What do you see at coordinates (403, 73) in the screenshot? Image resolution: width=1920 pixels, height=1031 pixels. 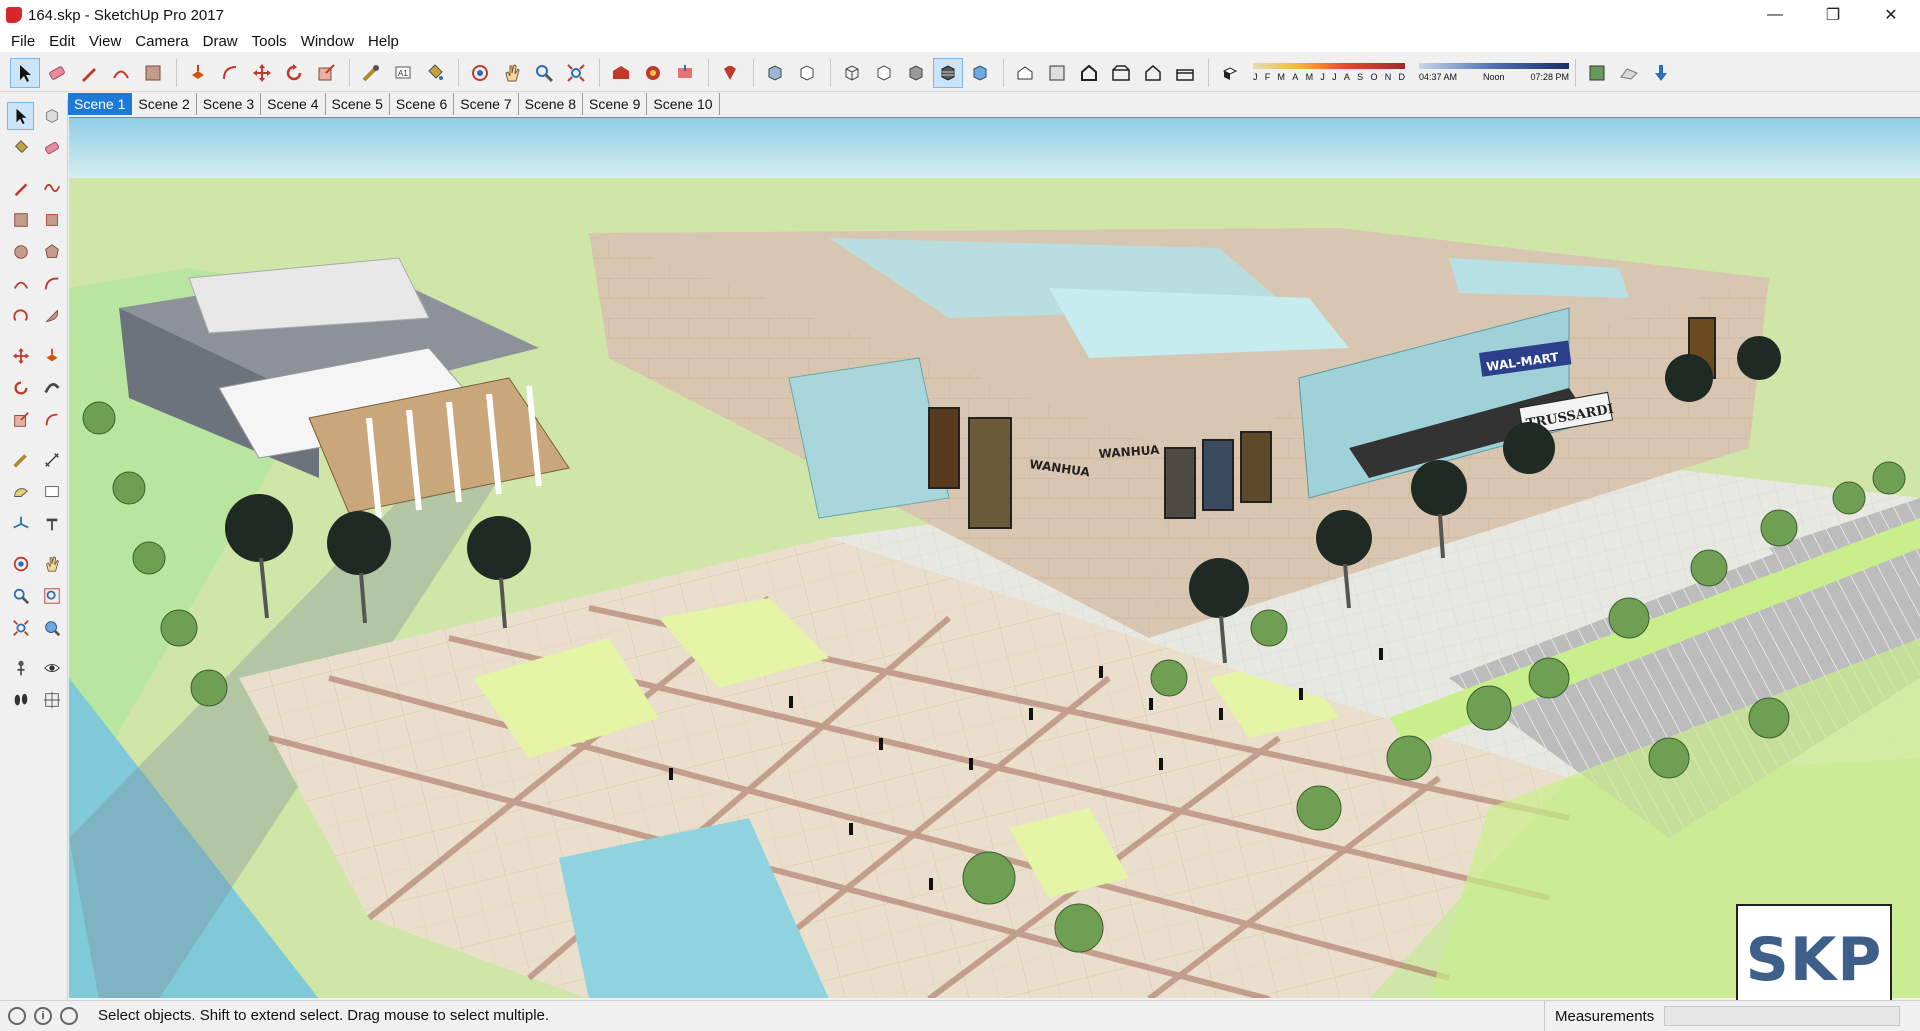 I see `text-tool-button: A1` at bounding box center [403, 73].